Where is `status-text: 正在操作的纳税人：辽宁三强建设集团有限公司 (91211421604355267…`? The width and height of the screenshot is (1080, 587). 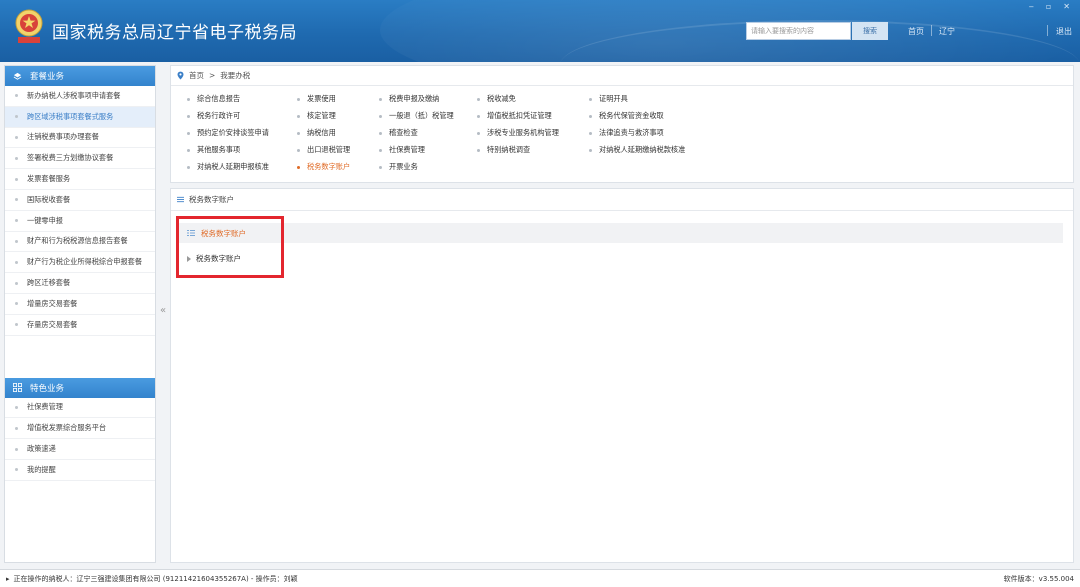
status-text: 正在操作的纳税人：辽宁三强建设集团有限公司 (91211421604355267… is located at coordinates (155, 578).